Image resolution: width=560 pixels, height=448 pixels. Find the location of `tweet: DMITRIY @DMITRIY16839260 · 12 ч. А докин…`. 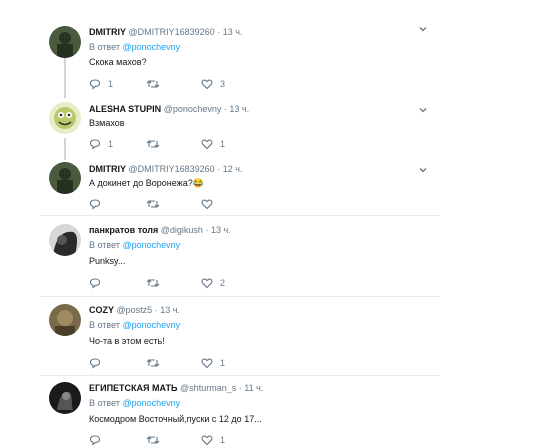

tweet: DMITRIY @DMITRIY16839260 · 12 ч. А докин… is located at coordinates (240, 186).